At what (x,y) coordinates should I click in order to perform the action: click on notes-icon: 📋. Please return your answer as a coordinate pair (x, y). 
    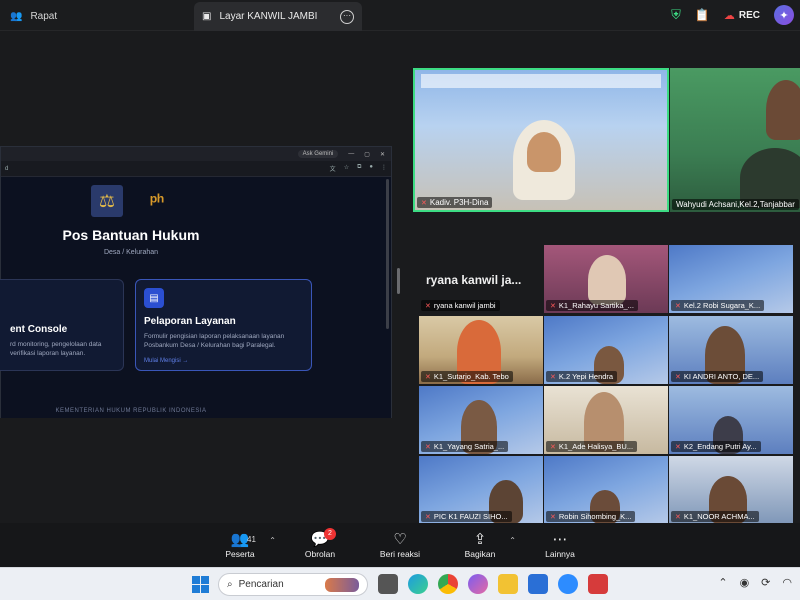
    Looking at the image, I should click on (702, 15).